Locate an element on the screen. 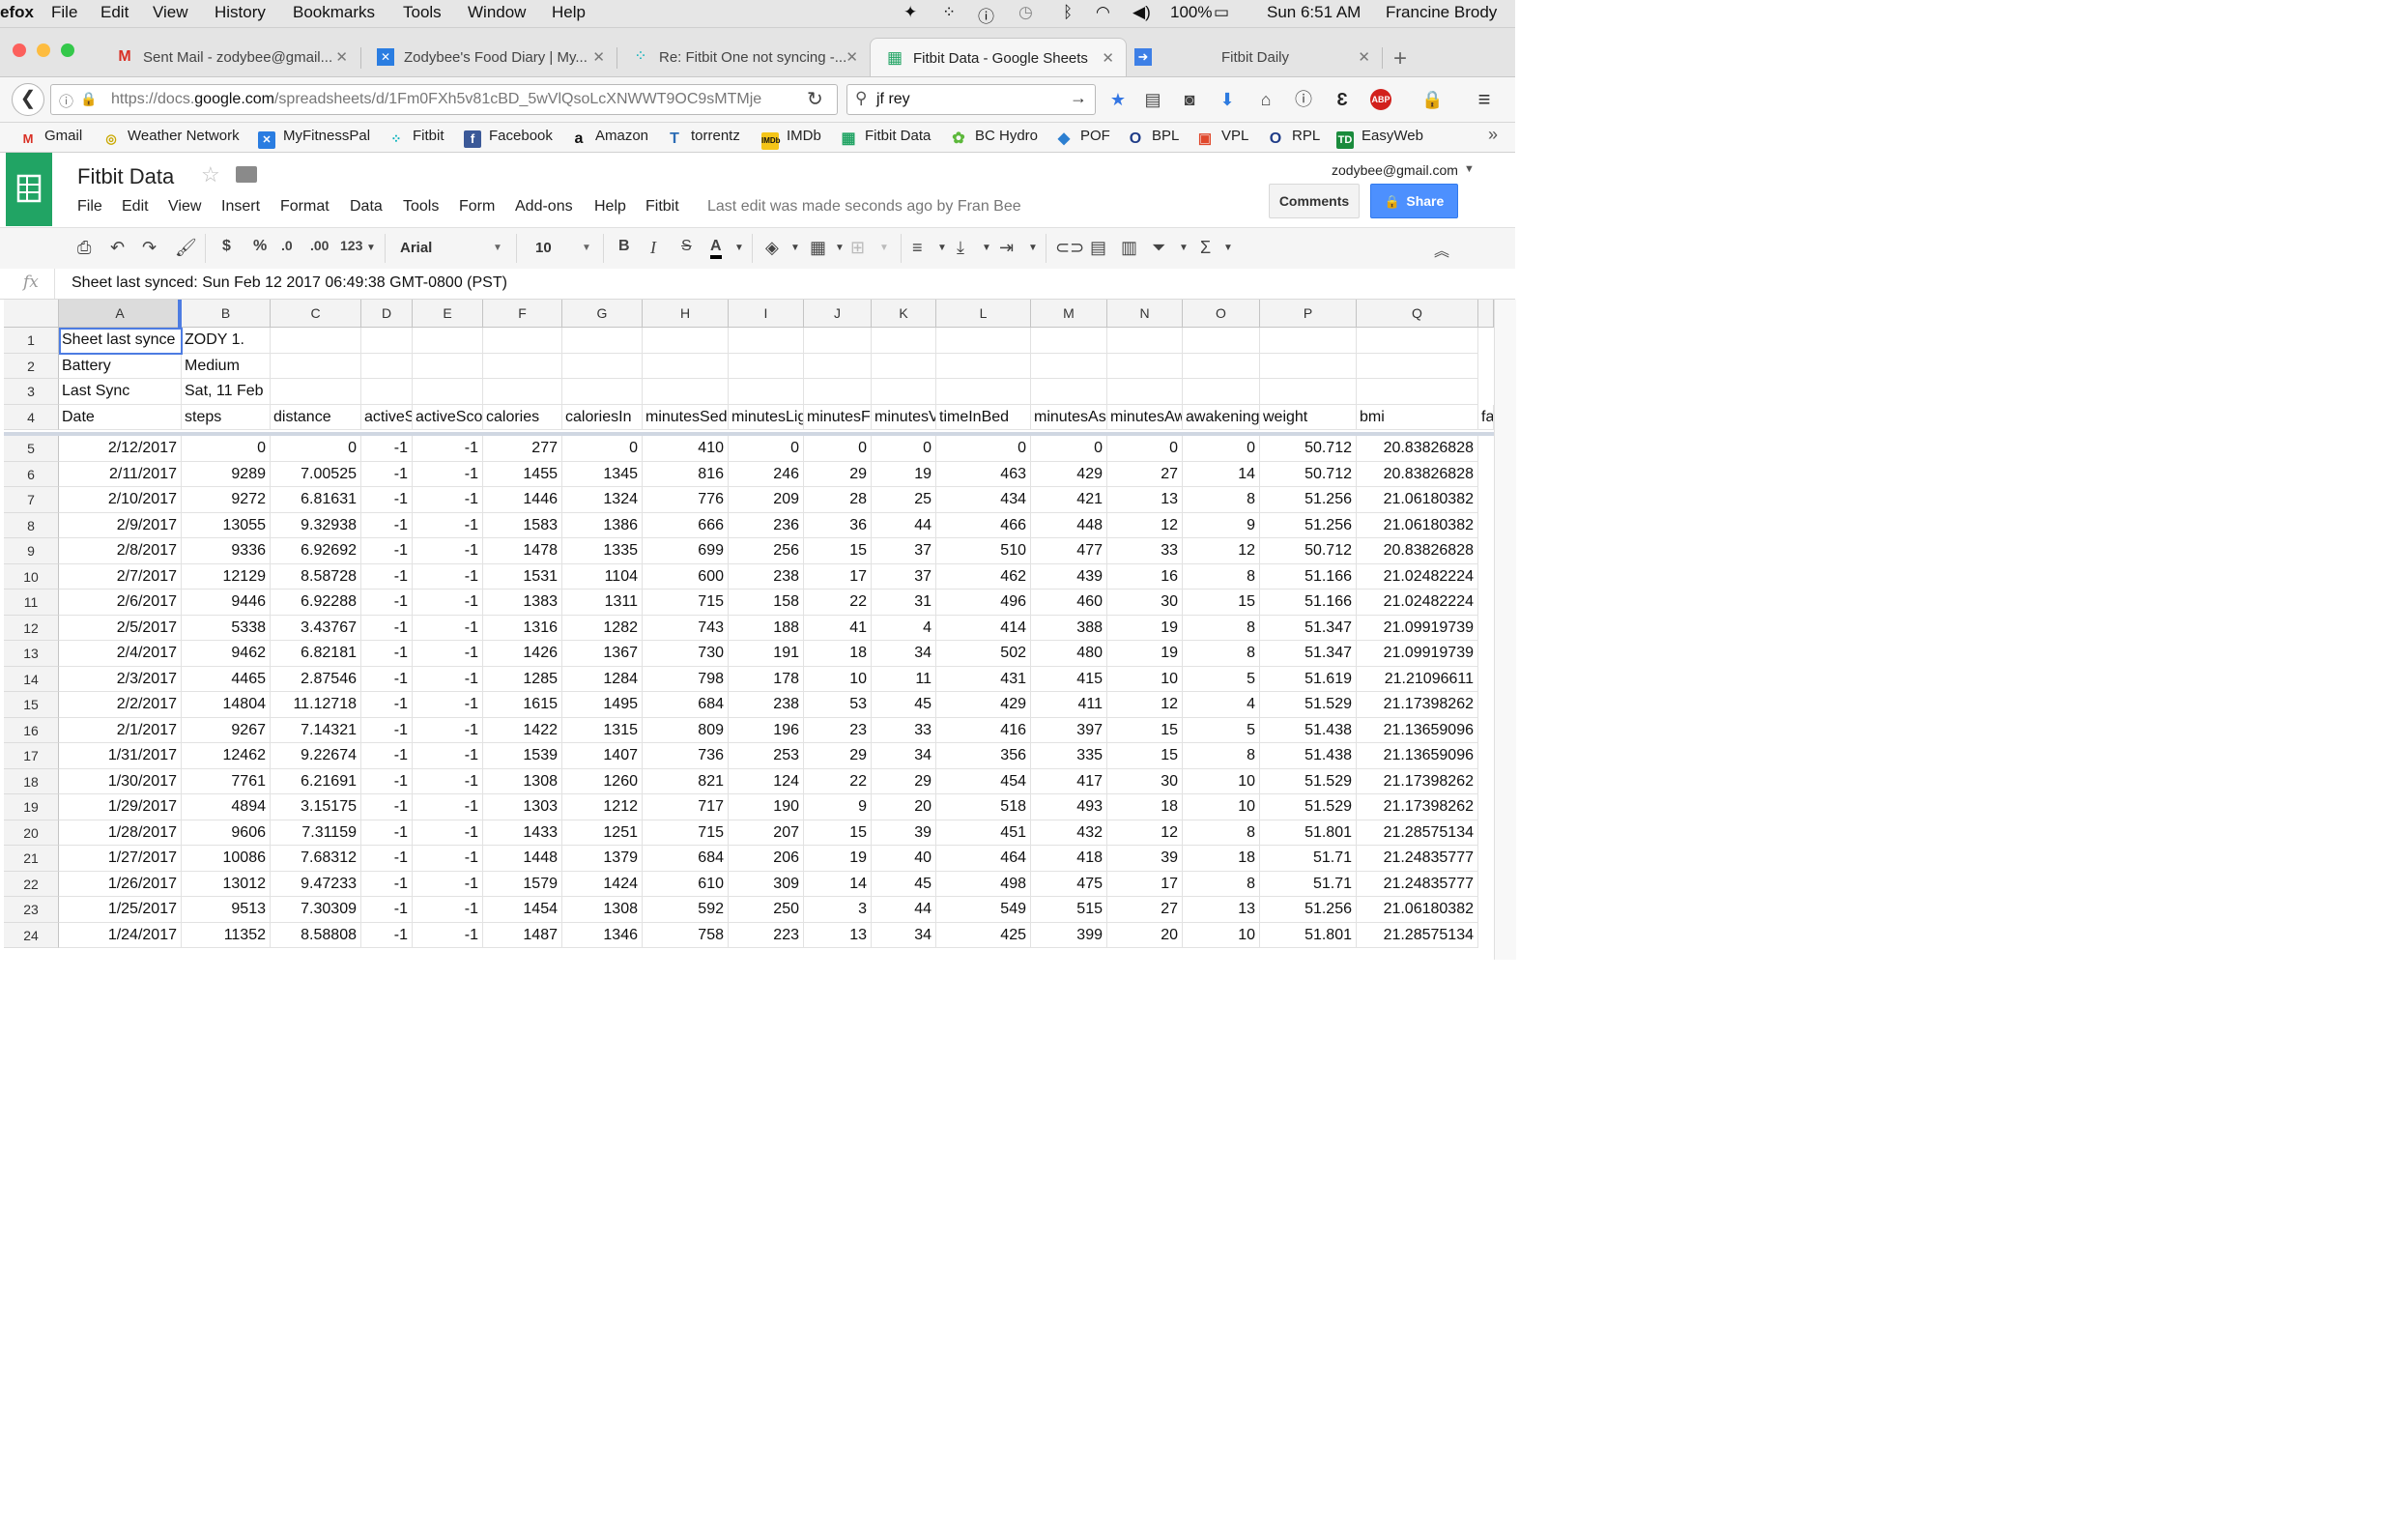  cell: 2/12/2017 is located at coordinates (121, 449).